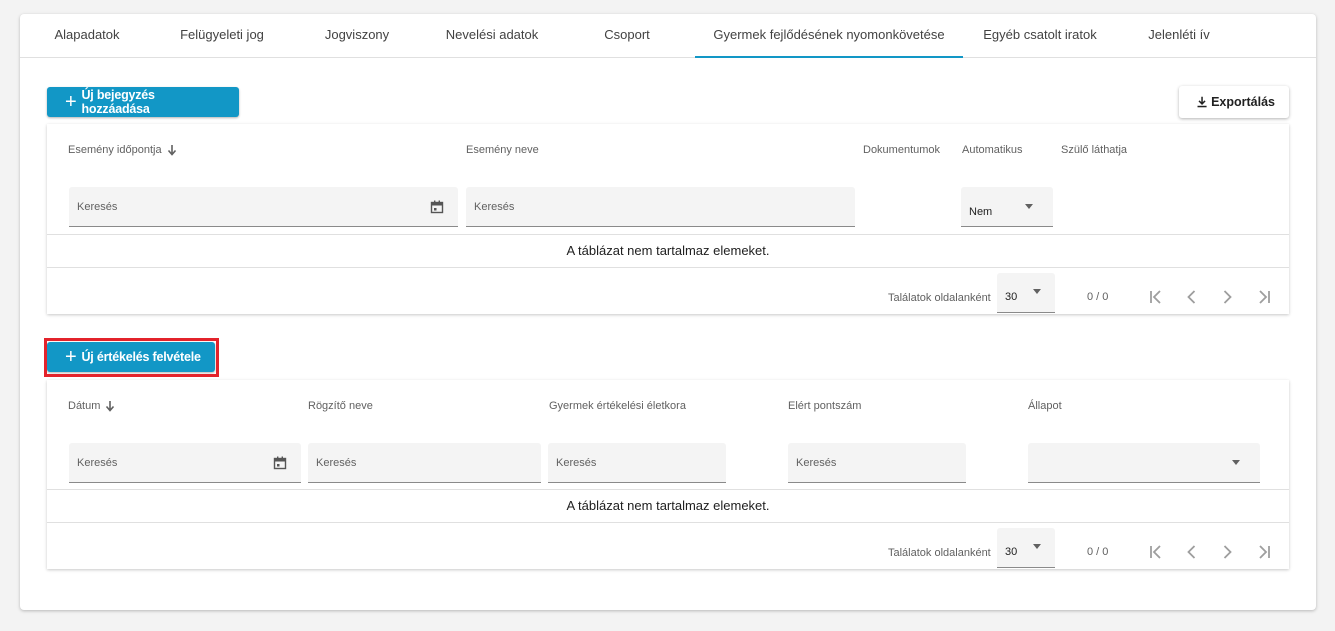 This screenshot has width=1335, height=631. I want to click on column-header-date: Dátum, so click(91, 406).